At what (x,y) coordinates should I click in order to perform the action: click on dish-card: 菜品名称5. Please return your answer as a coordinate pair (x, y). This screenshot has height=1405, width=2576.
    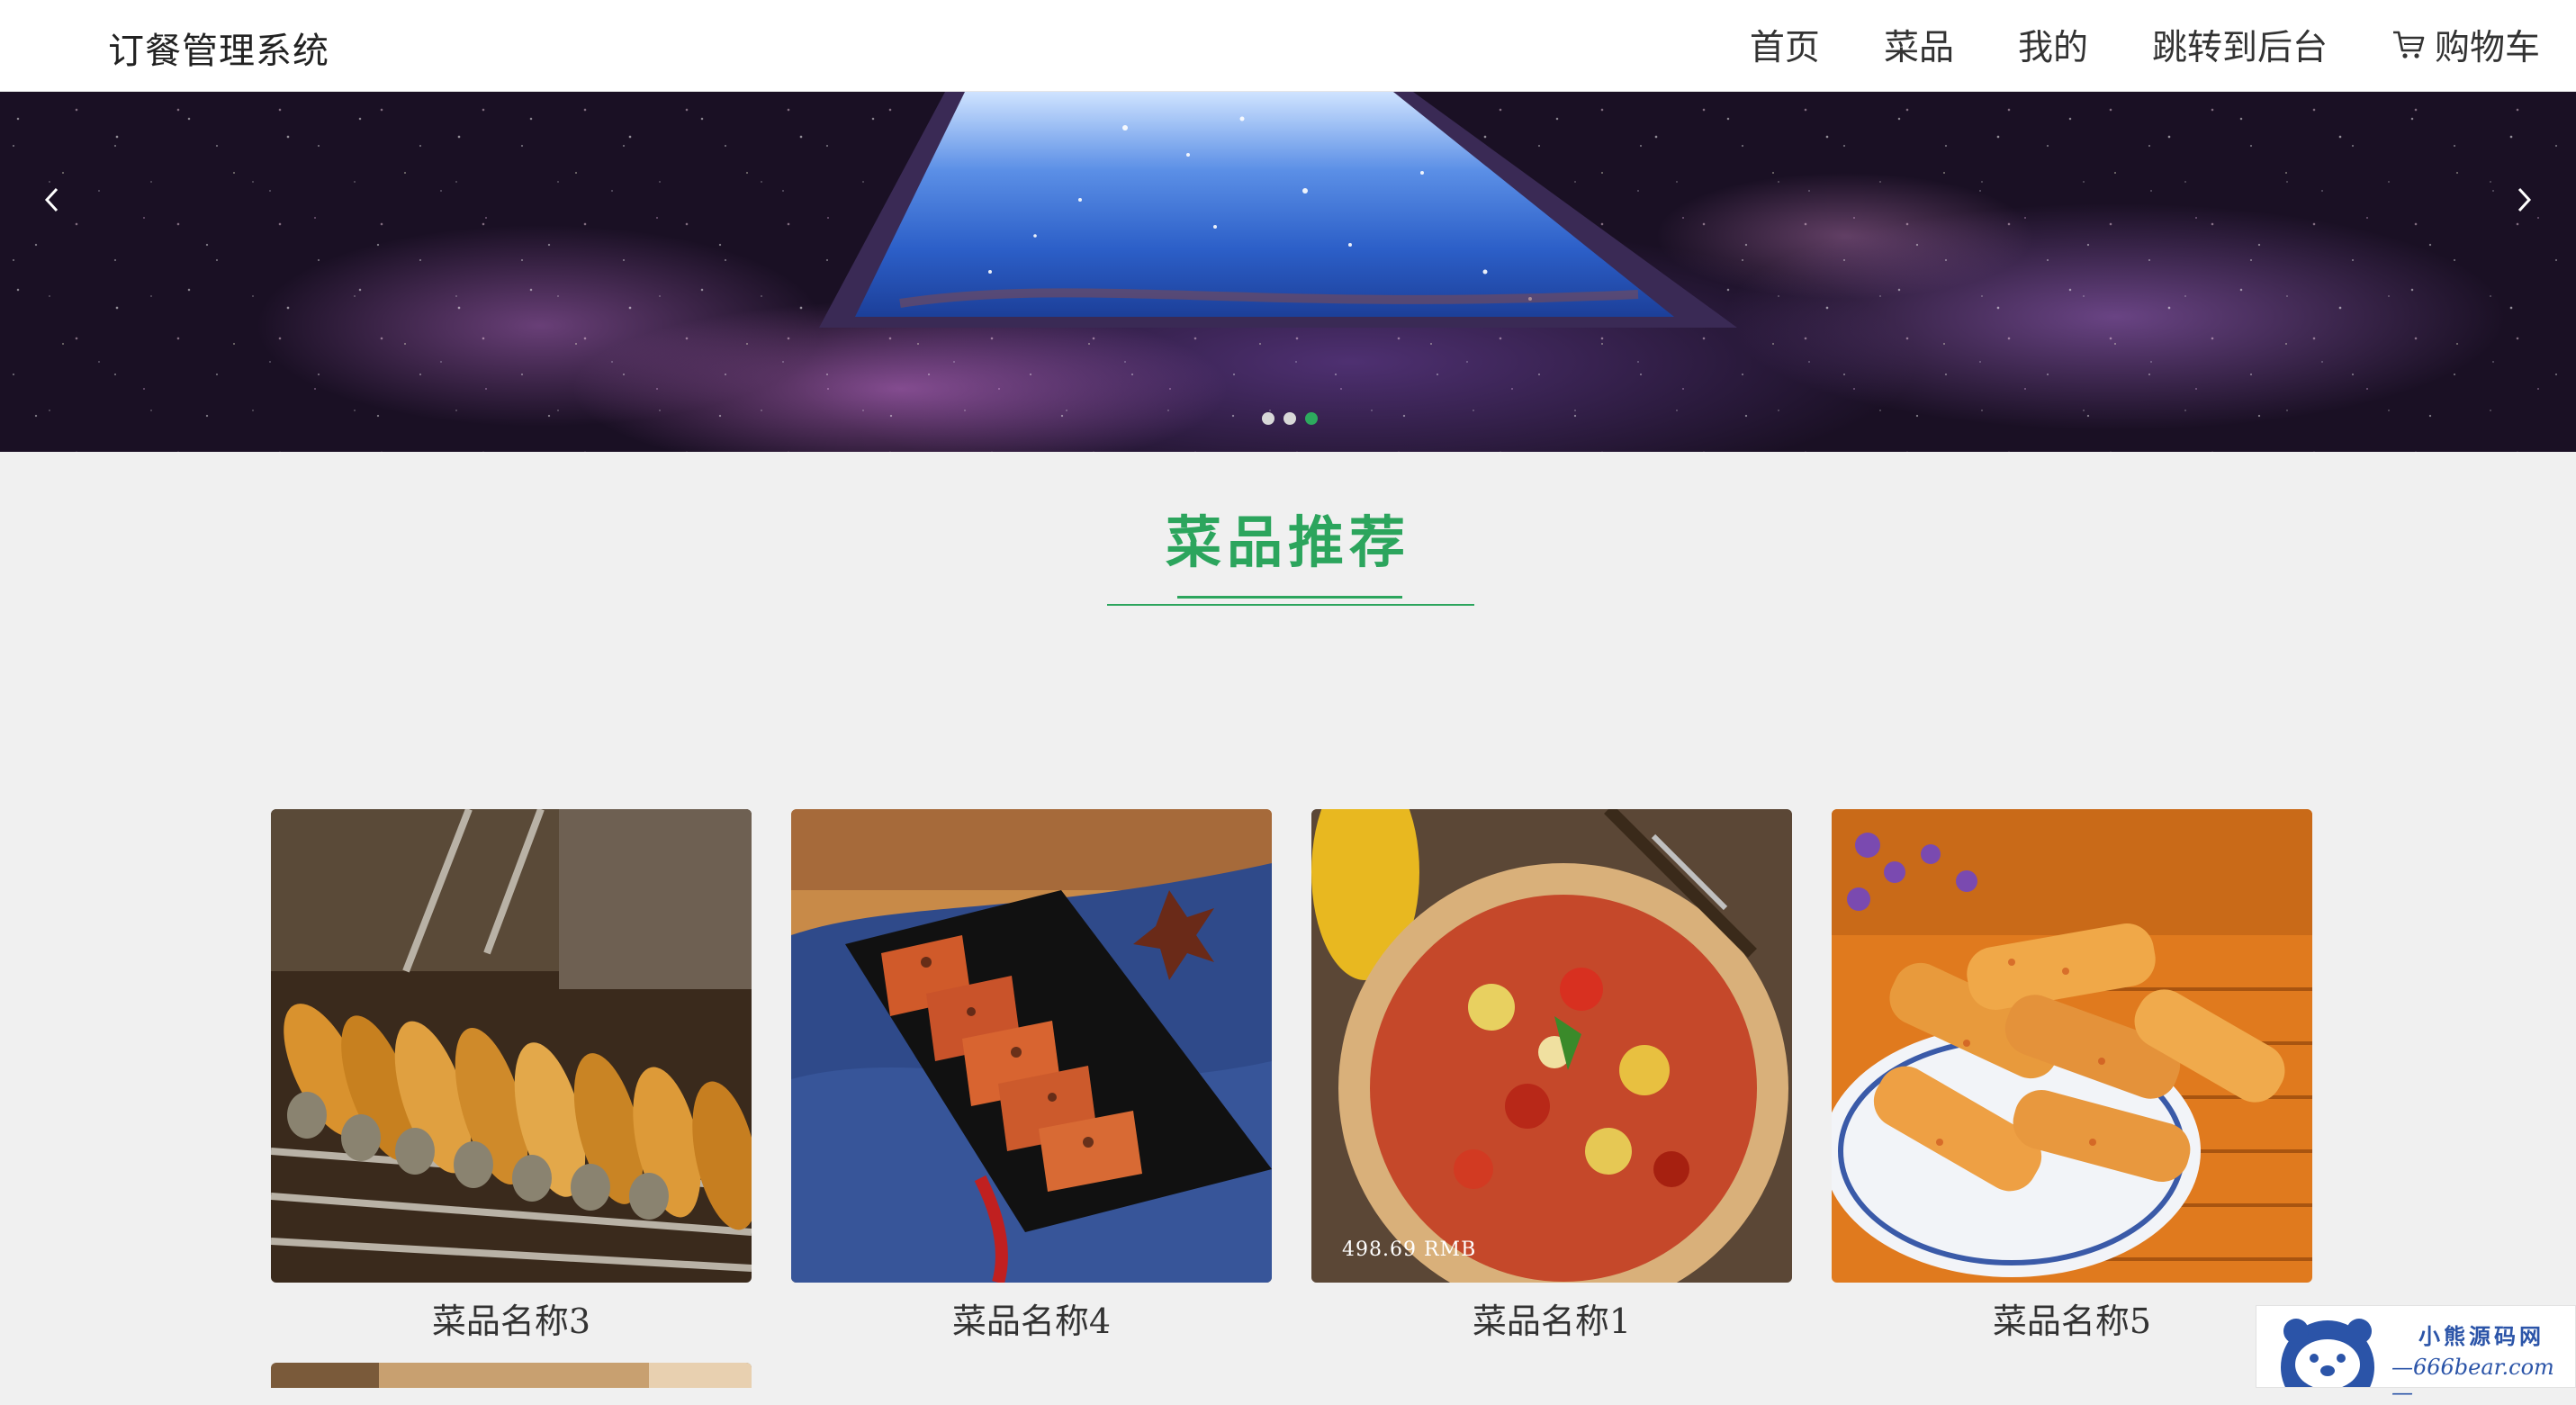
    Looking at the image, I should click on (2072, 1076).